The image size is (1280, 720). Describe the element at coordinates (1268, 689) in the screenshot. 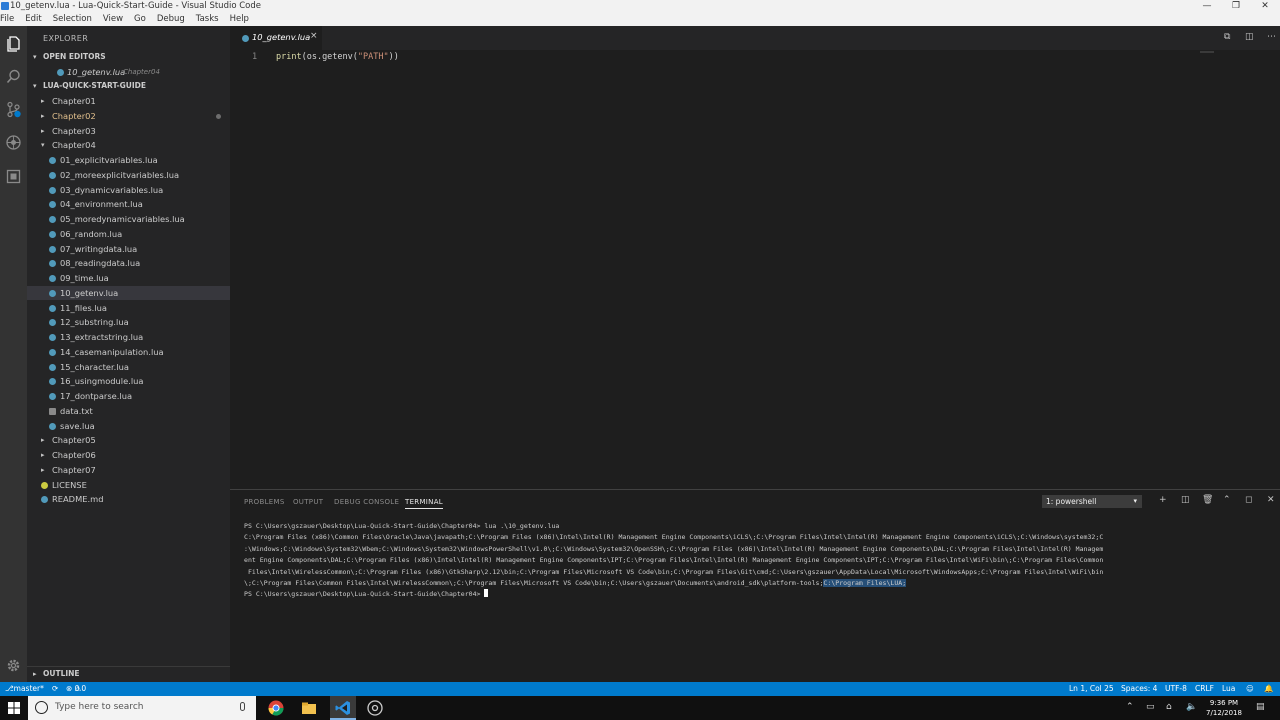

I see `notifications-icon: 🔔` at that location.